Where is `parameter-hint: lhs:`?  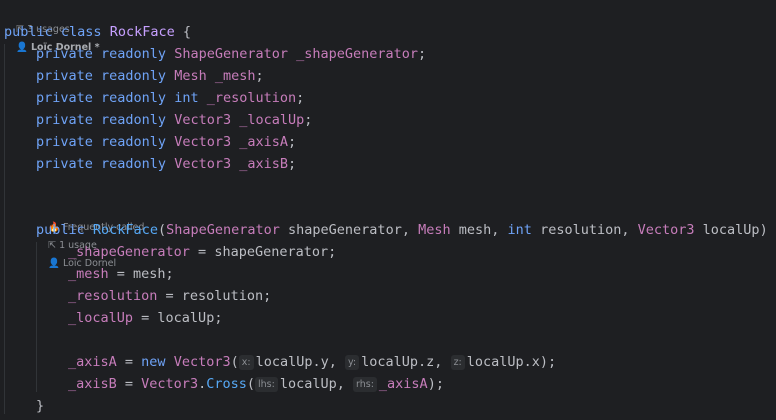 parameter-hint: lhs: is located at coordinates (266, 384).